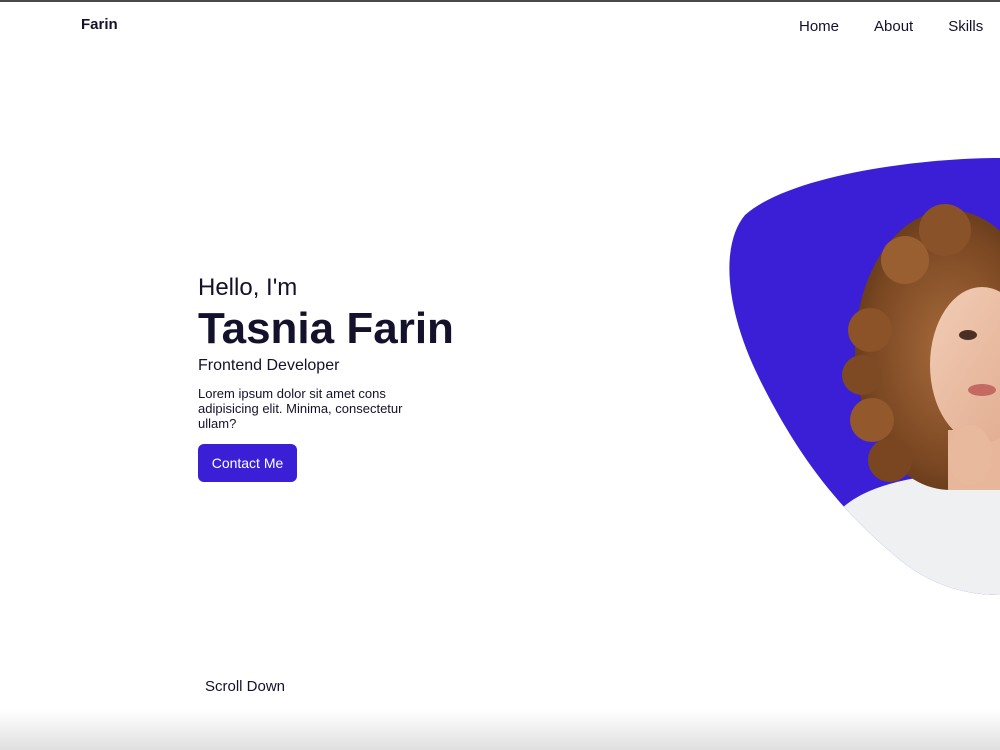 The width and height of the screenshot is (1000, 750). What do you see at coordinates (893, 26) in the screenshot?
I see `nav-link-about: About` at bounding box center [893, 26].